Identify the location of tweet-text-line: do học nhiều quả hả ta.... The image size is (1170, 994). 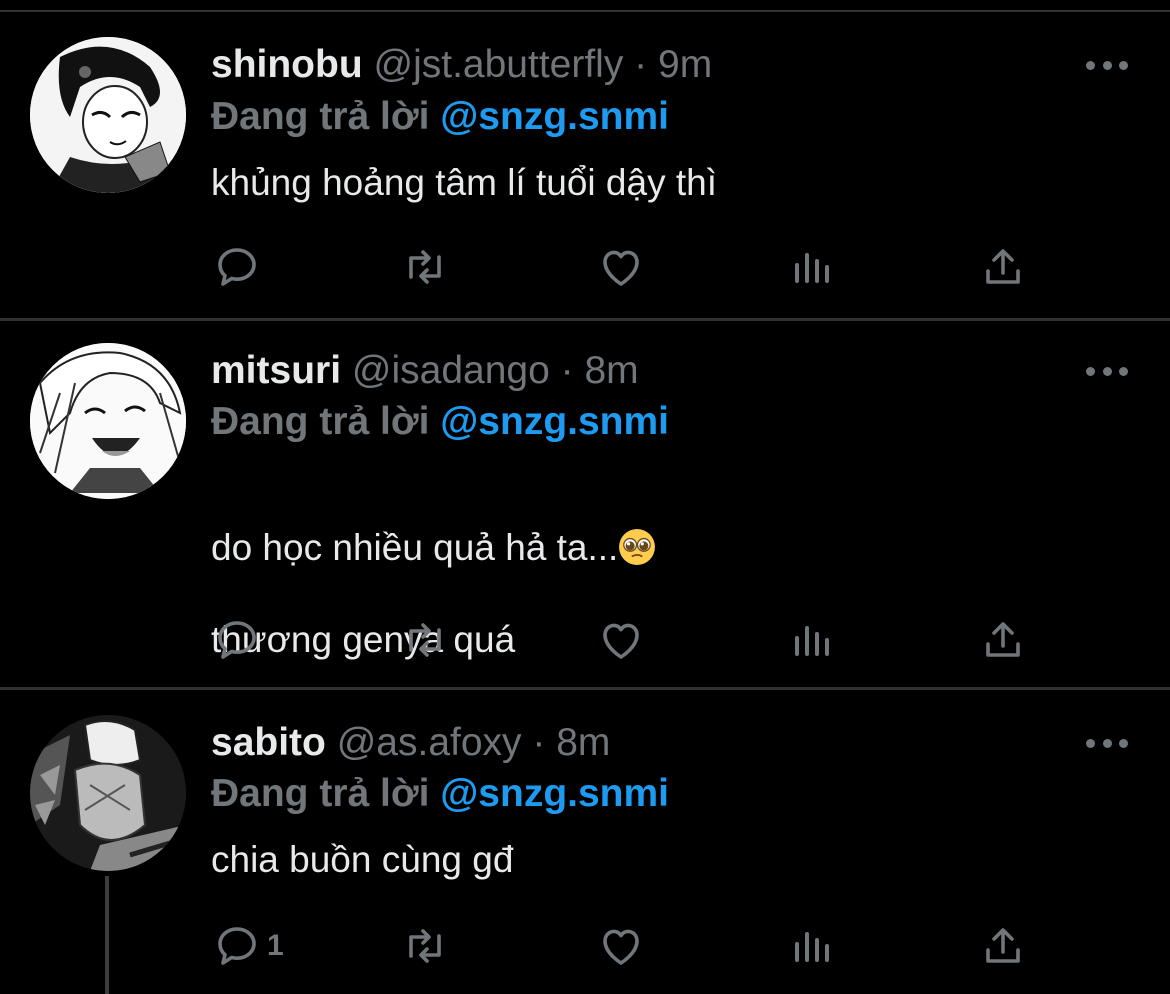
(433, 548).